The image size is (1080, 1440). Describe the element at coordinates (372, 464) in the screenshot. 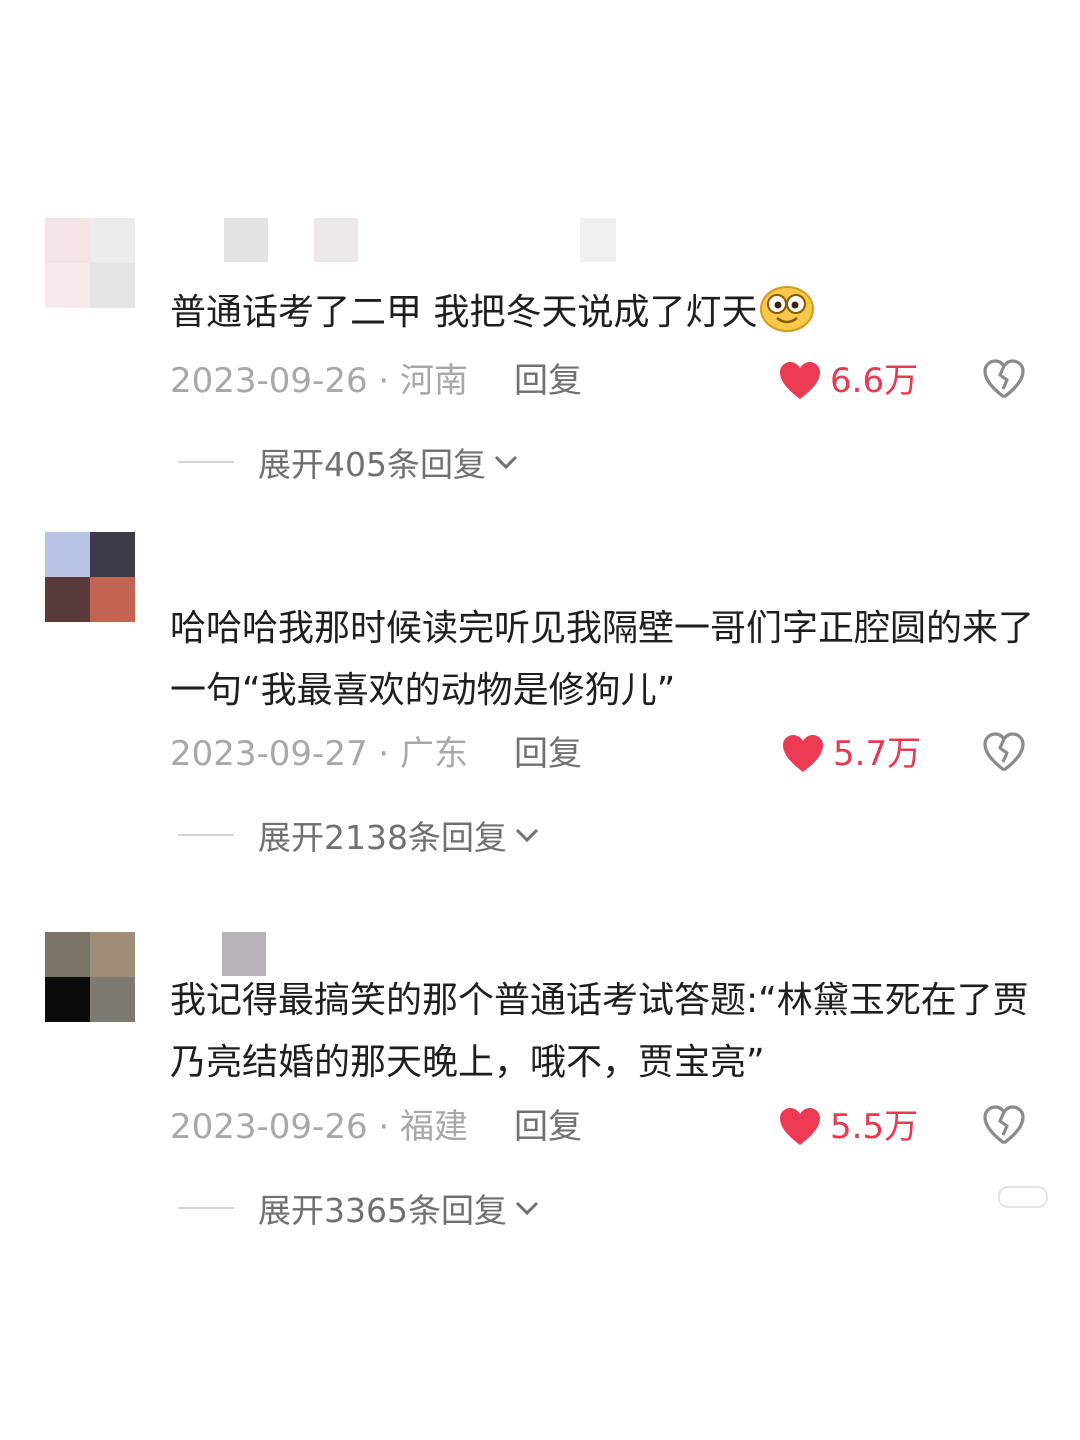

I see `expand-replies-label: 展开405条回复` at that location.